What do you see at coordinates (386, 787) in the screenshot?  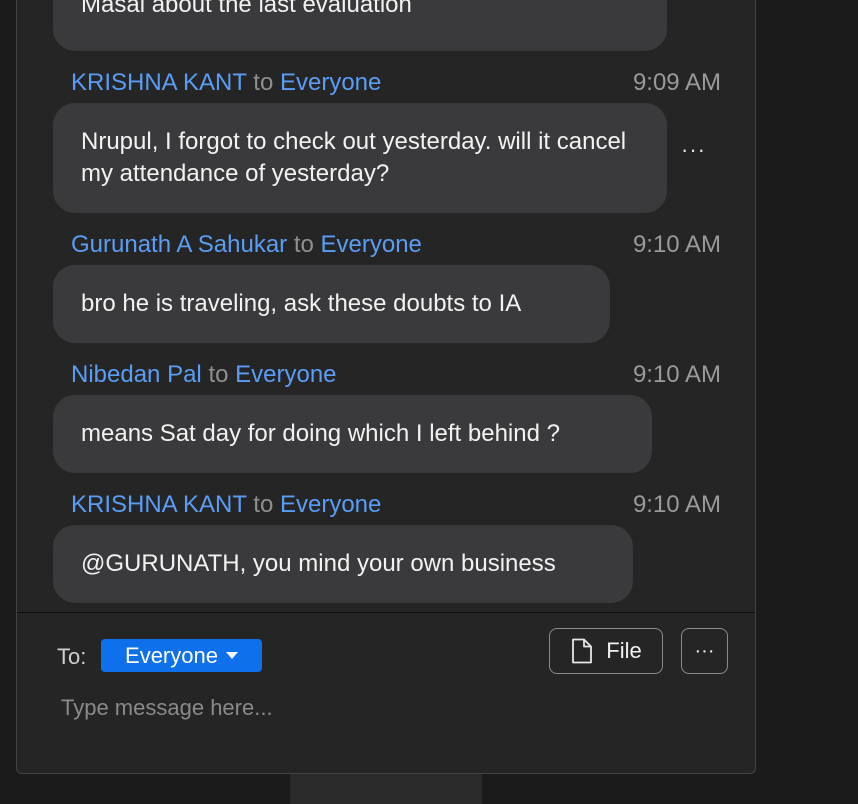 I see `background-video-strip` at bounding box center [386, 787].